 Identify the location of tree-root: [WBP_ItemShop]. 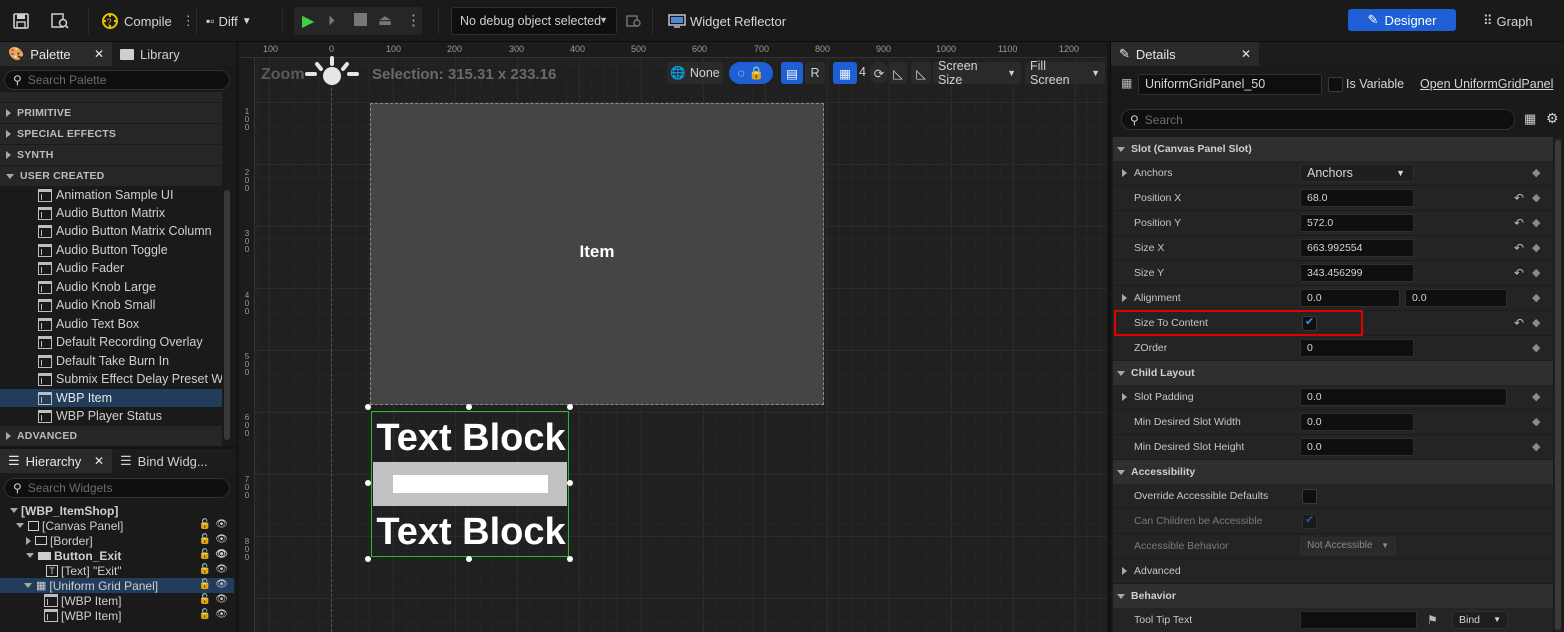
(117, 510).